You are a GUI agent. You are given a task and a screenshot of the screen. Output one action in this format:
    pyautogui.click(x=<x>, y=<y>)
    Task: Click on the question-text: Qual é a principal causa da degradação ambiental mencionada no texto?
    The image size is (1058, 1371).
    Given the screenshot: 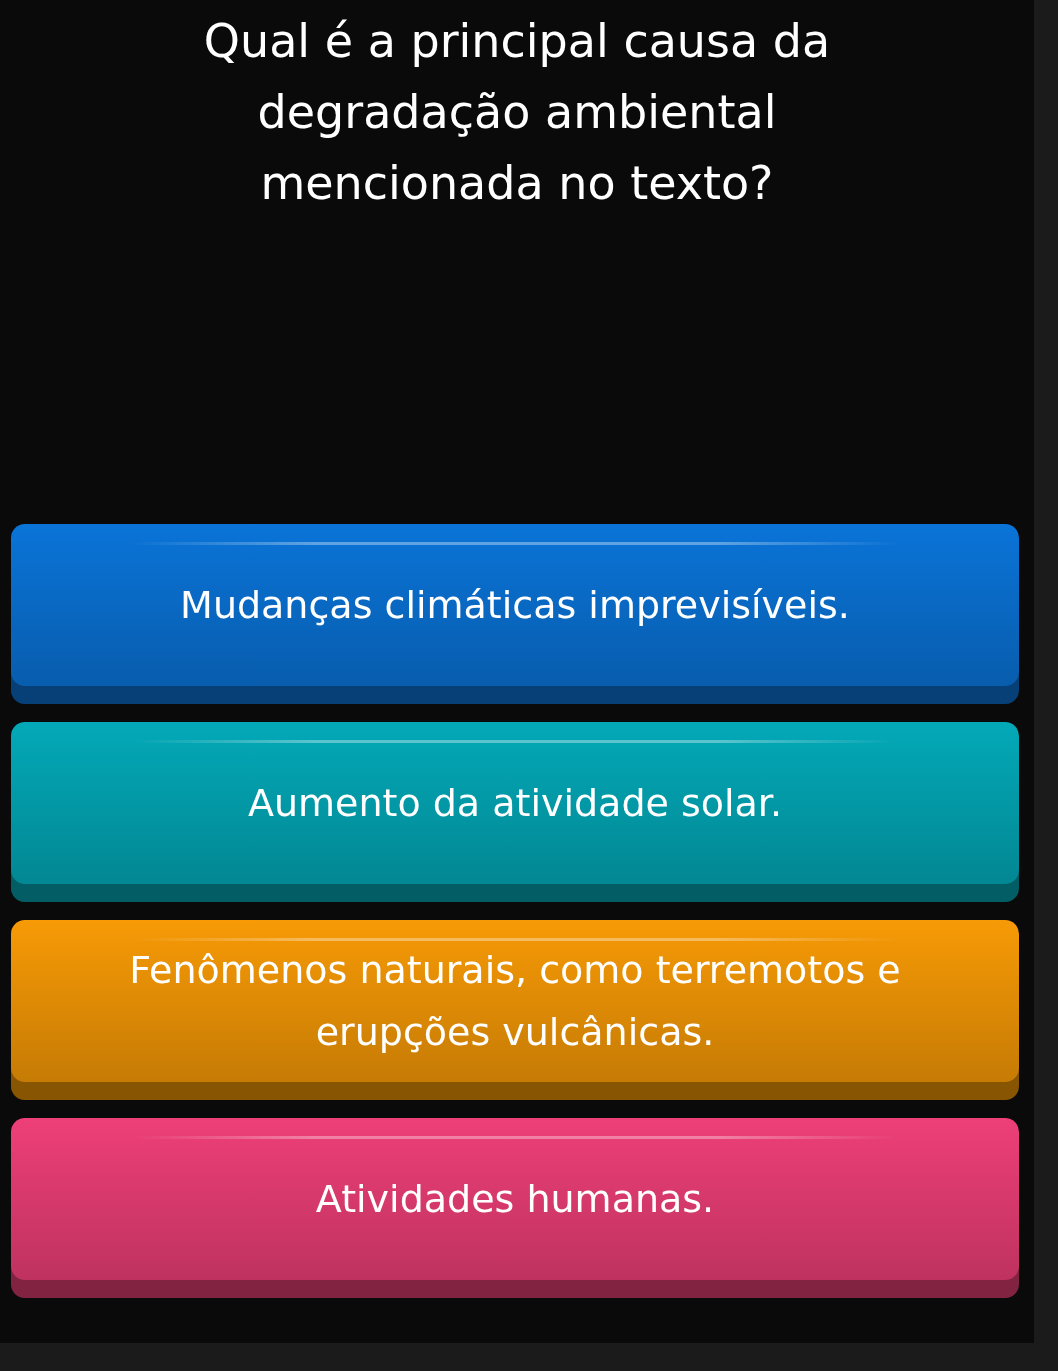 What is the action you would take?
    pyautogui.click(x=517, y=112)
    